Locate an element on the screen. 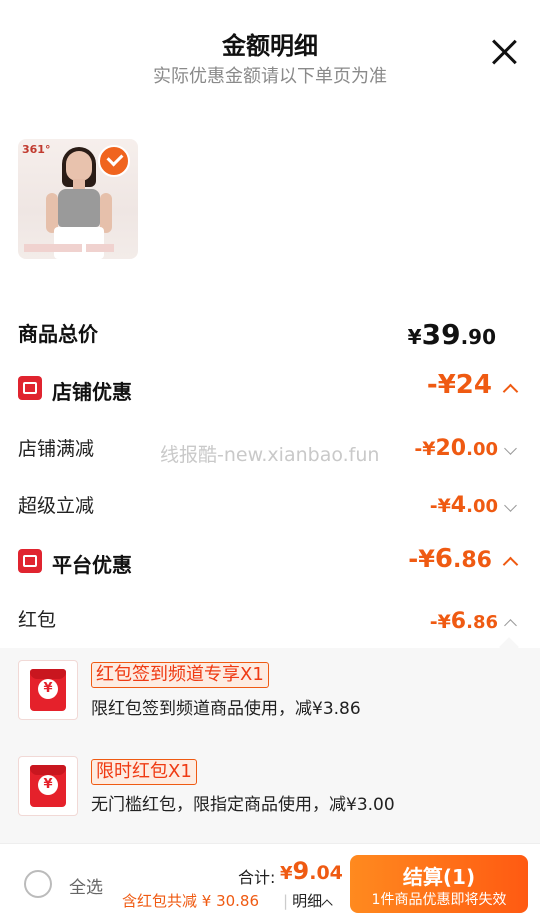 Image resolution: width=540 pixels, height=917 pixels. header: 金额明细 实际优惠金额请以下单页为准 is located at coordinates (270, 50).